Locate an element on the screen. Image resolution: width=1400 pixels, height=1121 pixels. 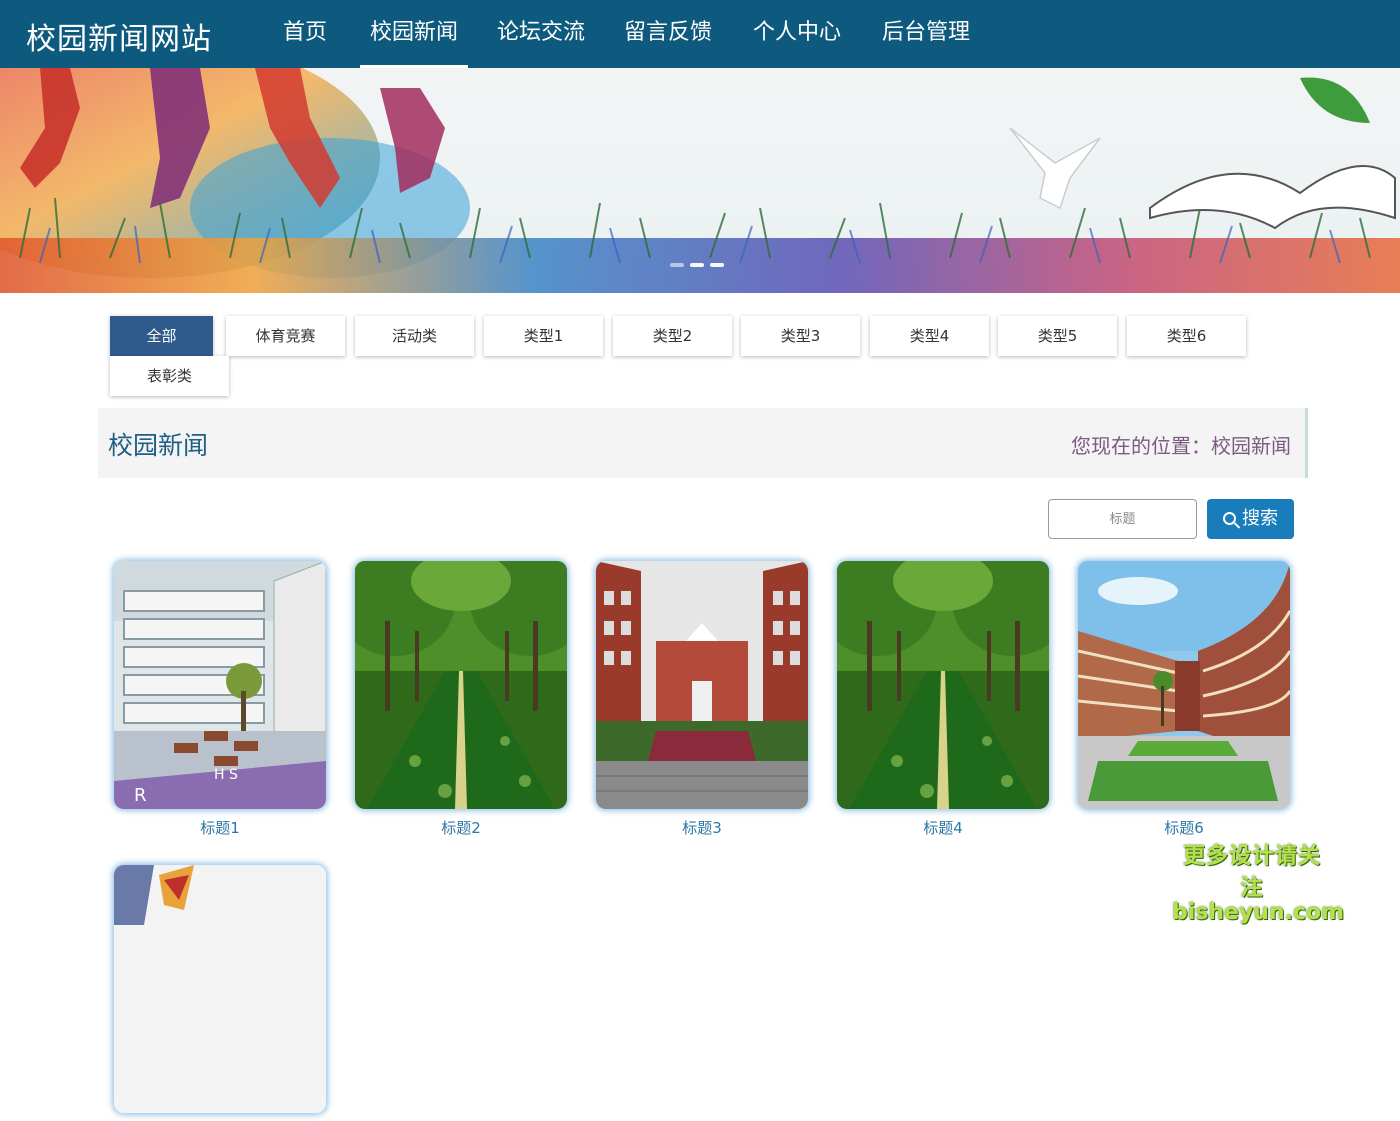
category-all: 全部 is located at coordinates (161, 336).